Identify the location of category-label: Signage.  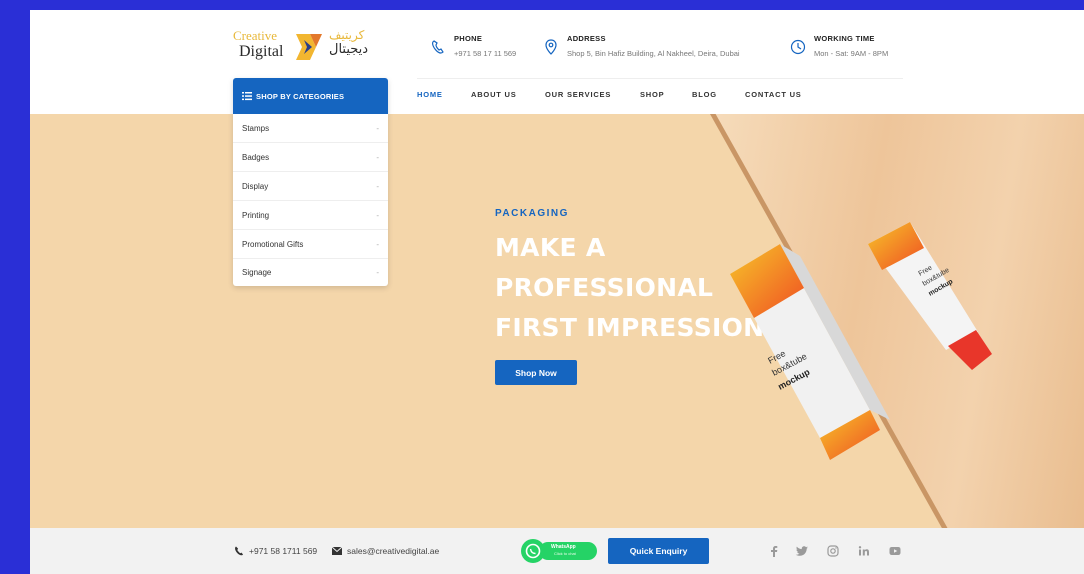
(257, 272).